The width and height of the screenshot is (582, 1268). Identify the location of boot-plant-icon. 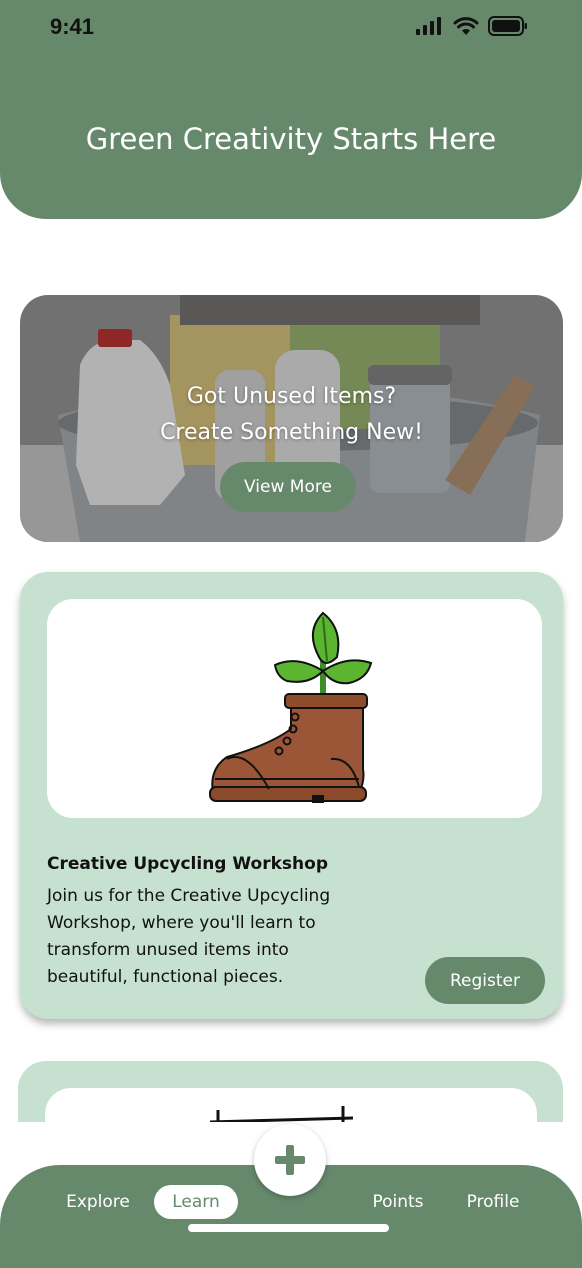
(291, 707).